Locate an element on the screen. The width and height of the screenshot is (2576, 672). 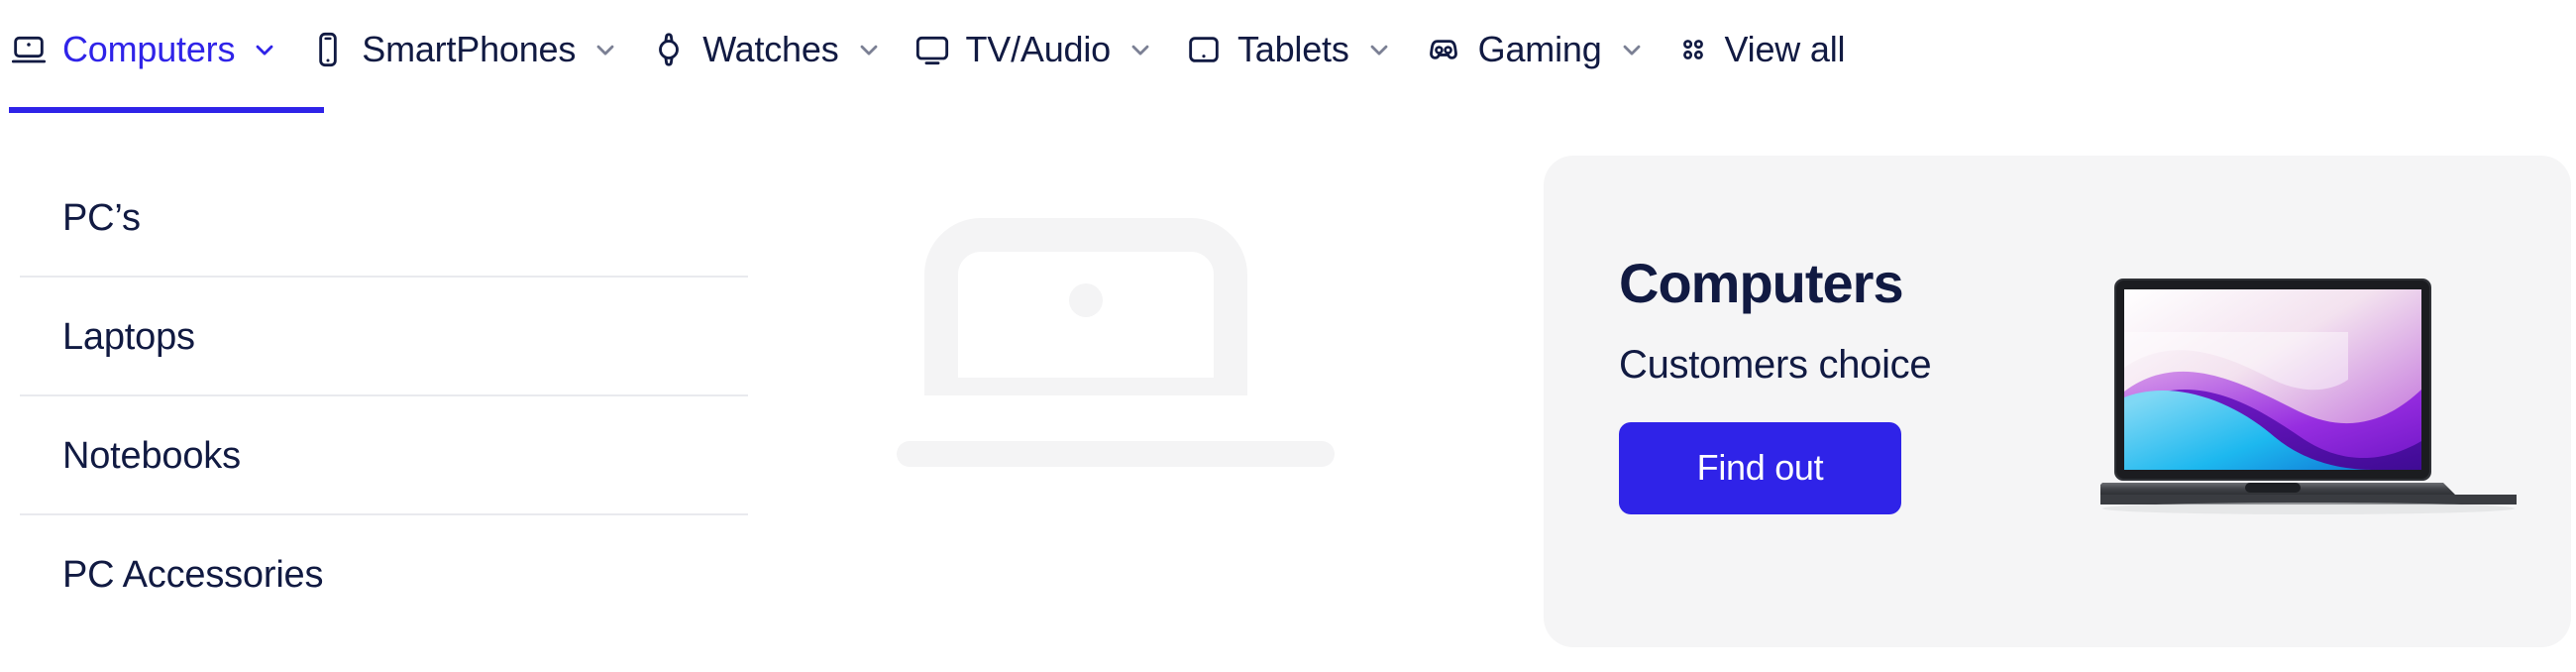
nav-tab-tv-audio: TV/Audio is located at coordinates (1048, 49).